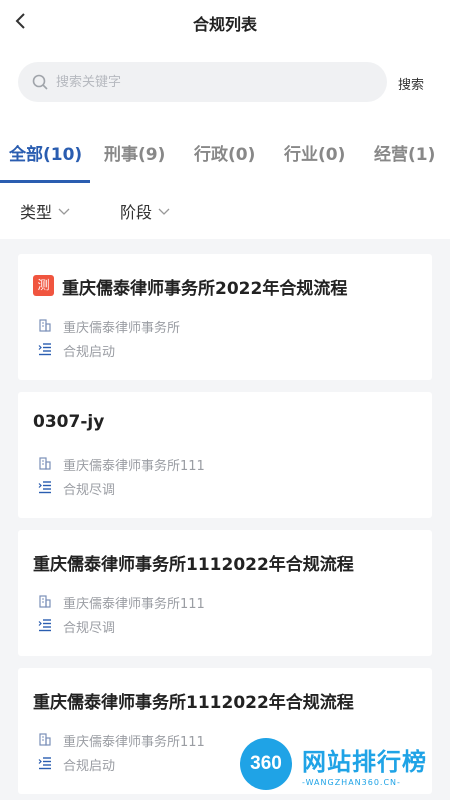 The width and height of the screenshot is (450, 800). Describe the element at coordinates (136, 212) in the screenshot. I see `stage-filter-label: 阶段` at that location.